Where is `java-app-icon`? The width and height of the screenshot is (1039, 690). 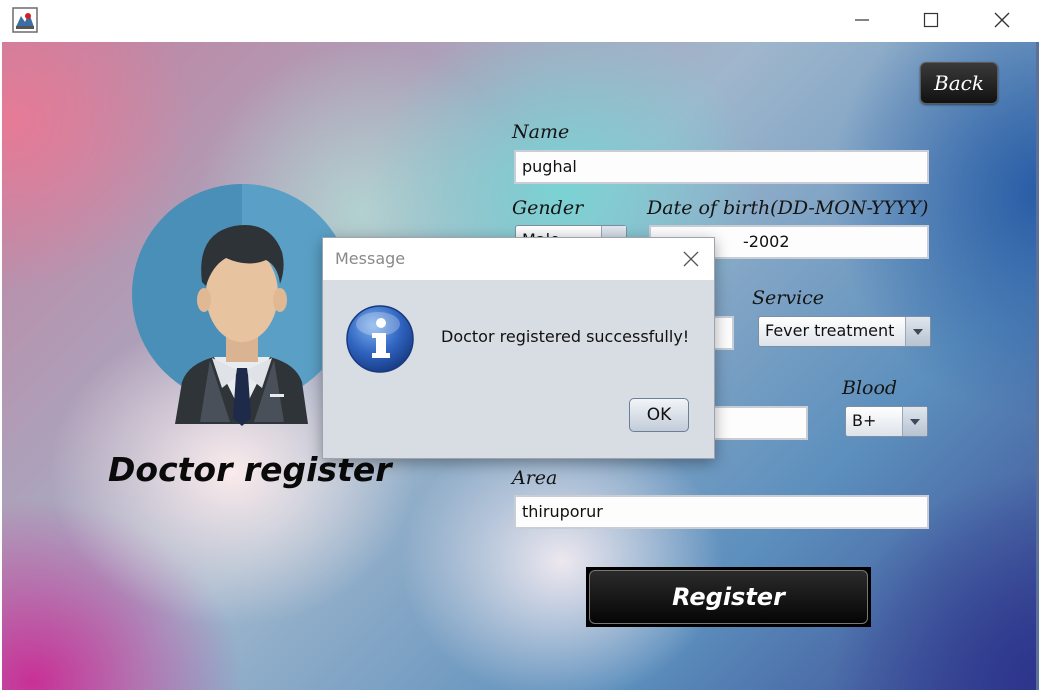 java-app-icon is located at coordinates (25, 20).